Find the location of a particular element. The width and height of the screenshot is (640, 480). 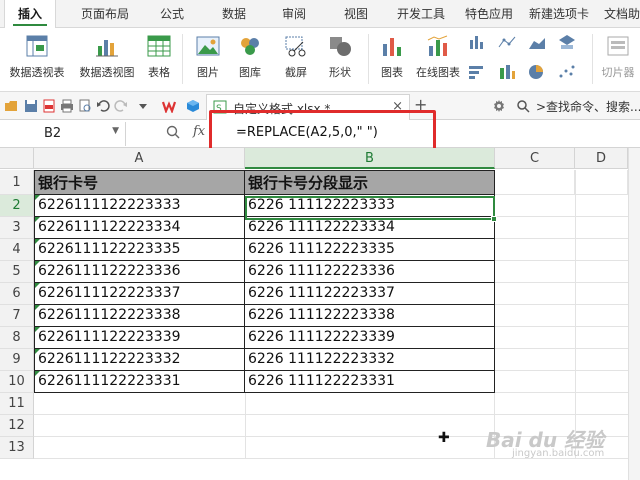

bar-chart-icon is located at coordinates (477, 72).